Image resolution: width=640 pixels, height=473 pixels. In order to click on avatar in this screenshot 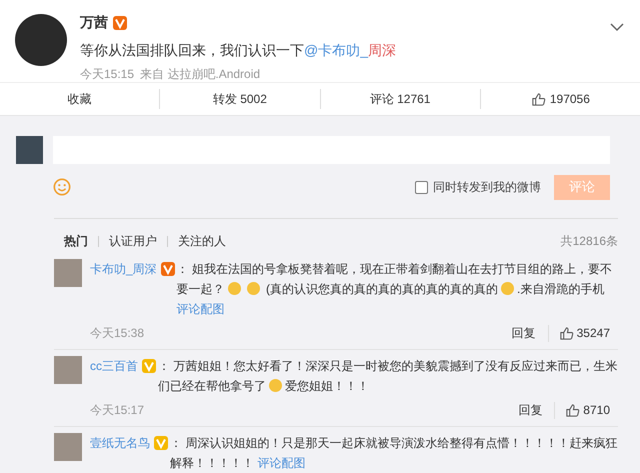, I will do `click(41, 40)`.